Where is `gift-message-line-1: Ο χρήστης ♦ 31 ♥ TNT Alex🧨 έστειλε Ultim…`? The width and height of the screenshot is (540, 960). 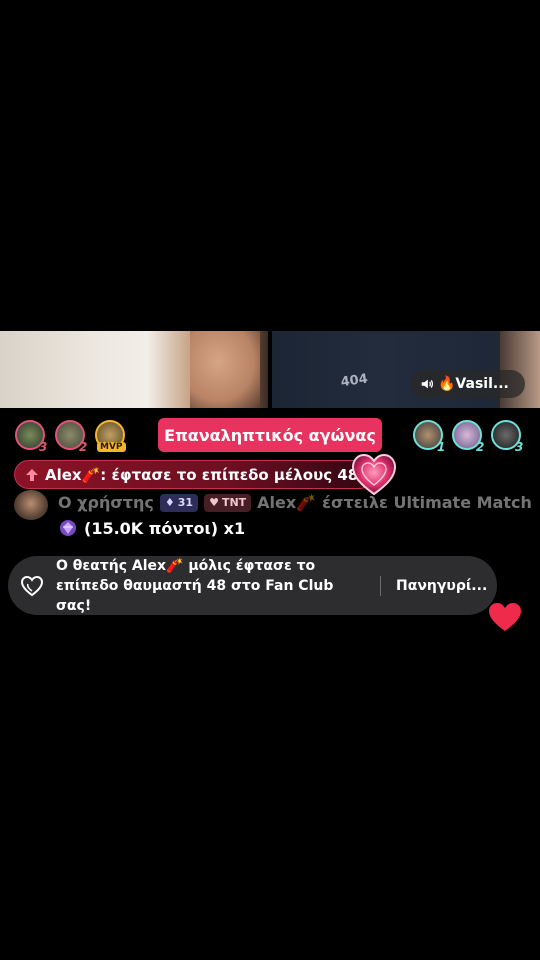 gift-message-line-1: Ο χρήστης ♦ 31 ♥ TNT Alex🧨 έστειλε Ultim… is located at coordinates (295, 502).